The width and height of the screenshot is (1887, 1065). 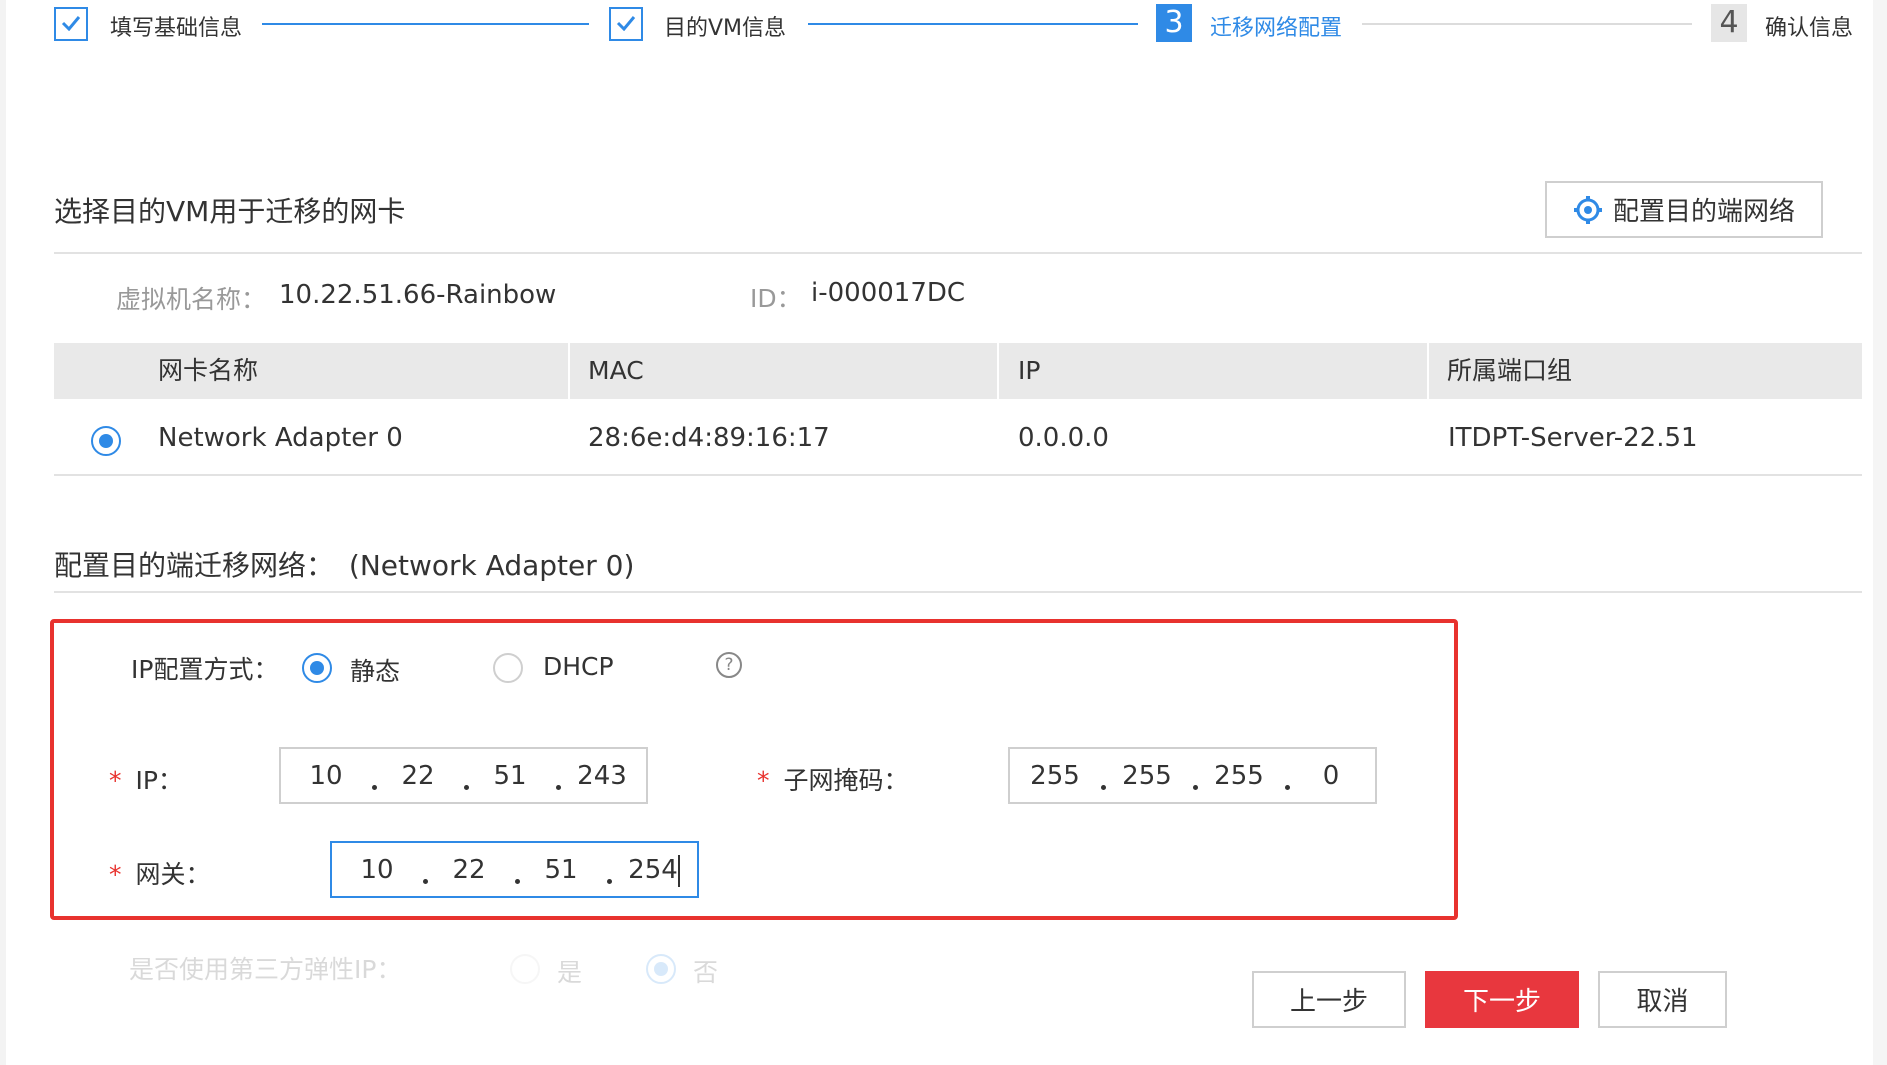 What do you see at coordinates (709, 438) in the screenshot?
I see `mac-cell: 28:6e:d4:89:16:17` at bounding box center [709, 438].